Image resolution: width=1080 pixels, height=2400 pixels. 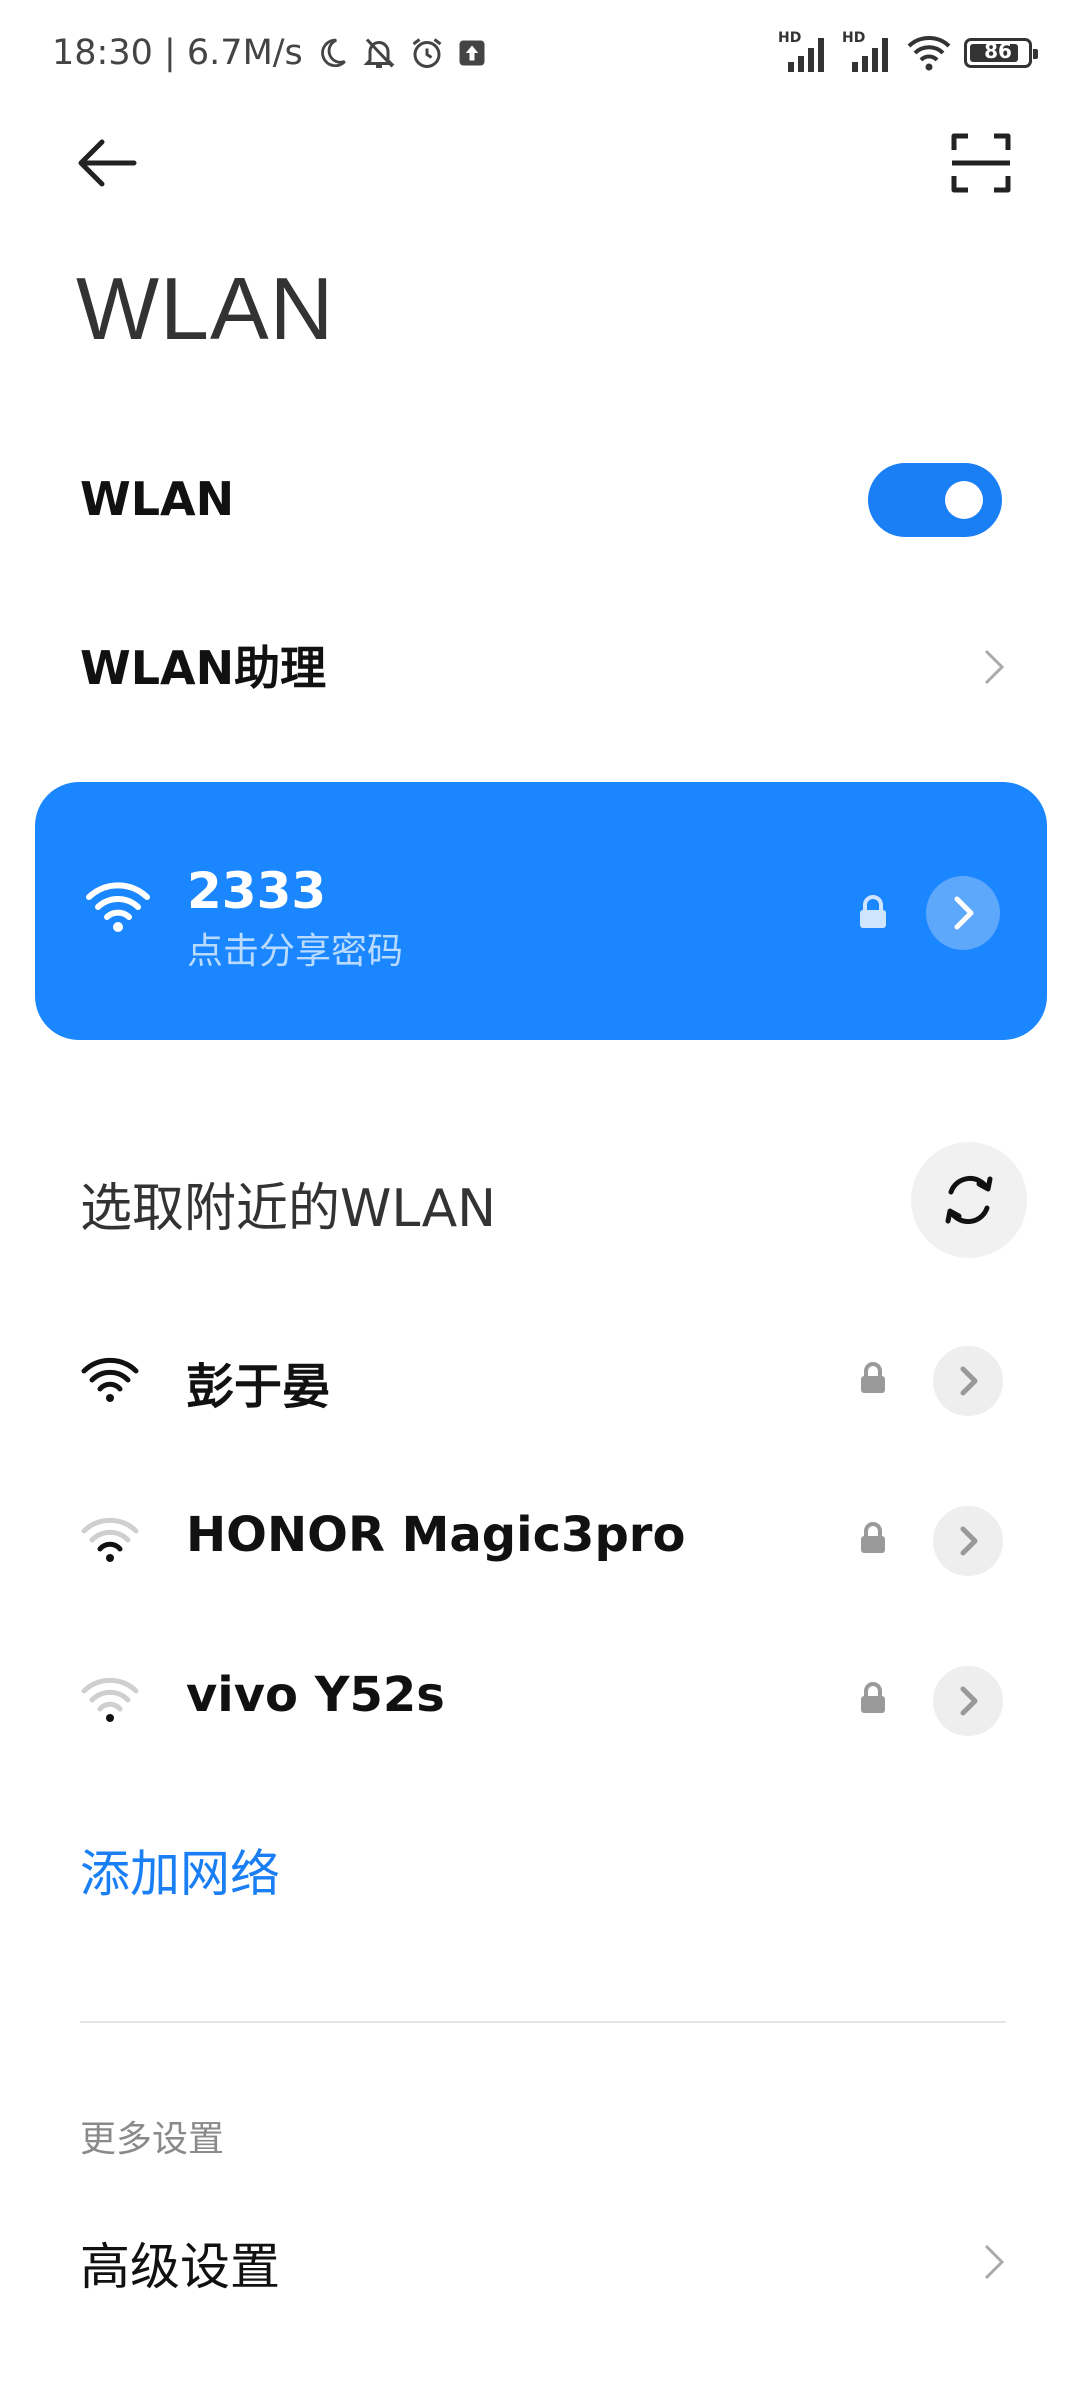 I want to click on battery-icon: 86, so click(x=1001, y=53).